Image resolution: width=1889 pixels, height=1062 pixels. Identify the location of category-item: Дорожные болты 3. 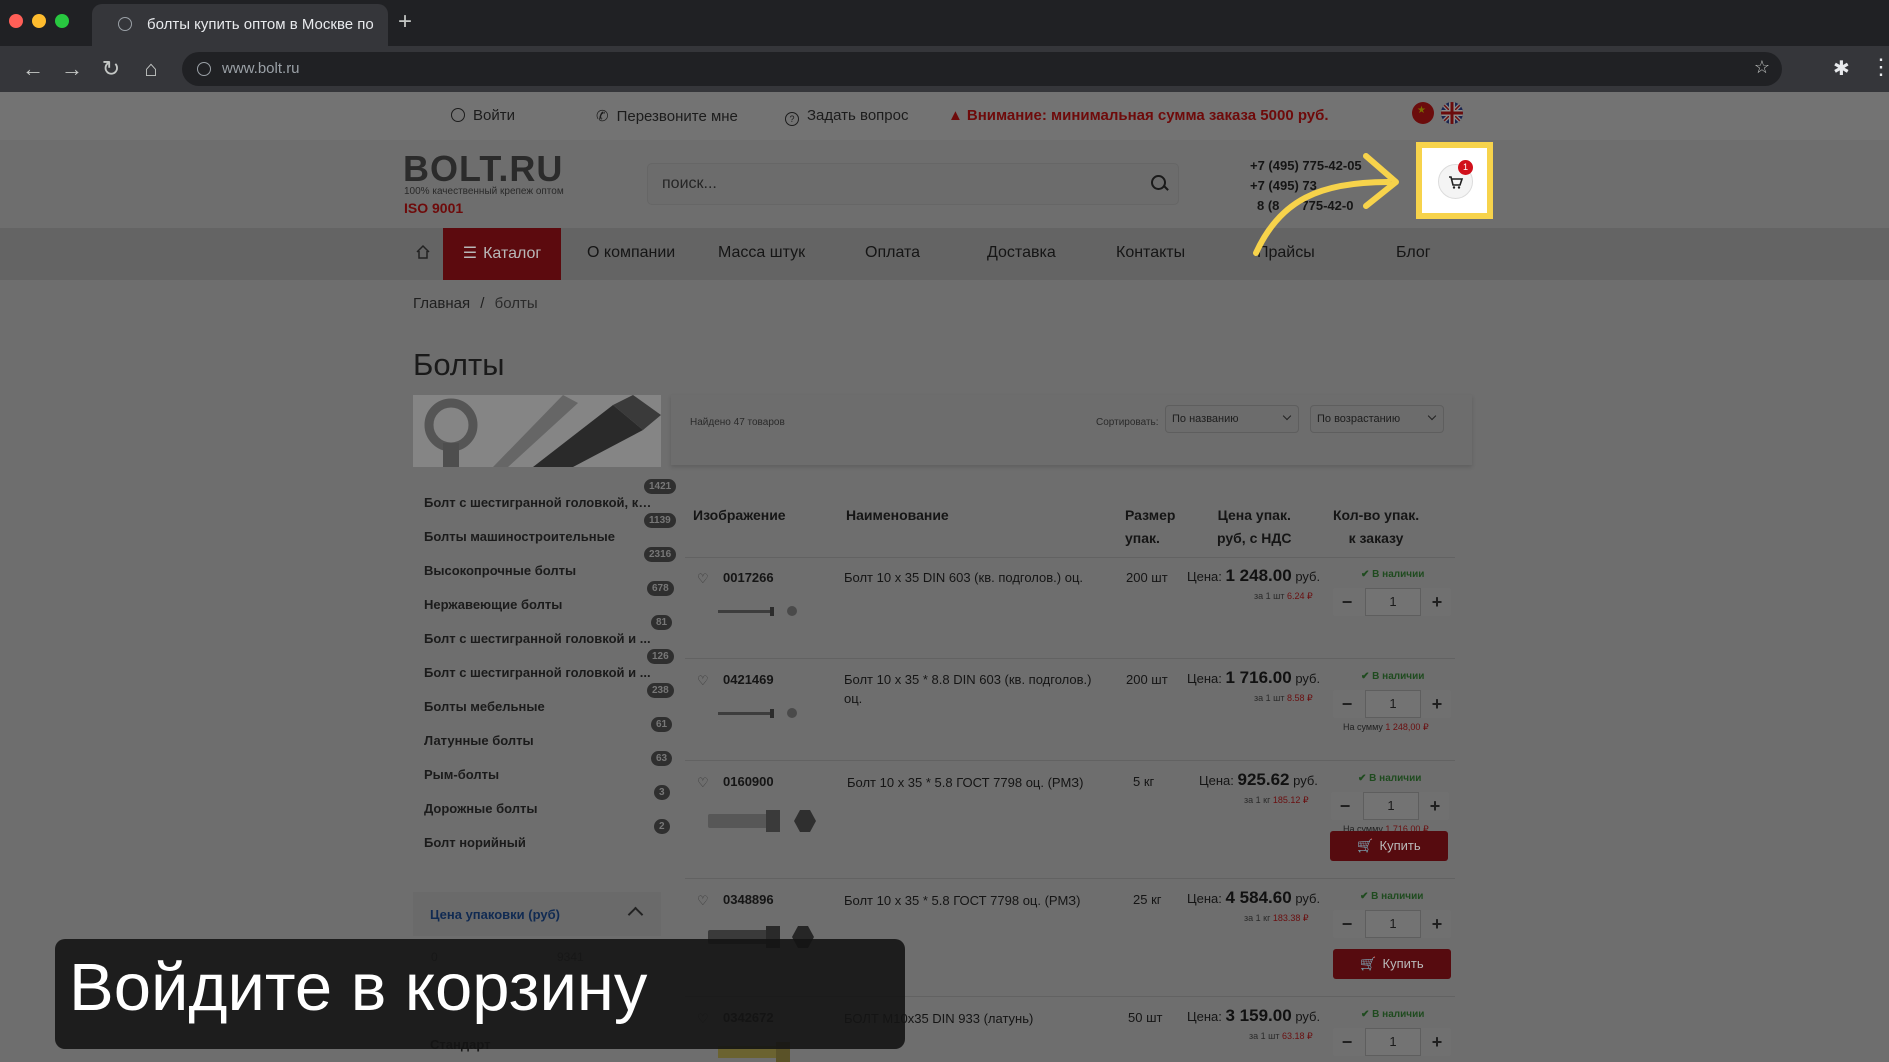
(541, 805).